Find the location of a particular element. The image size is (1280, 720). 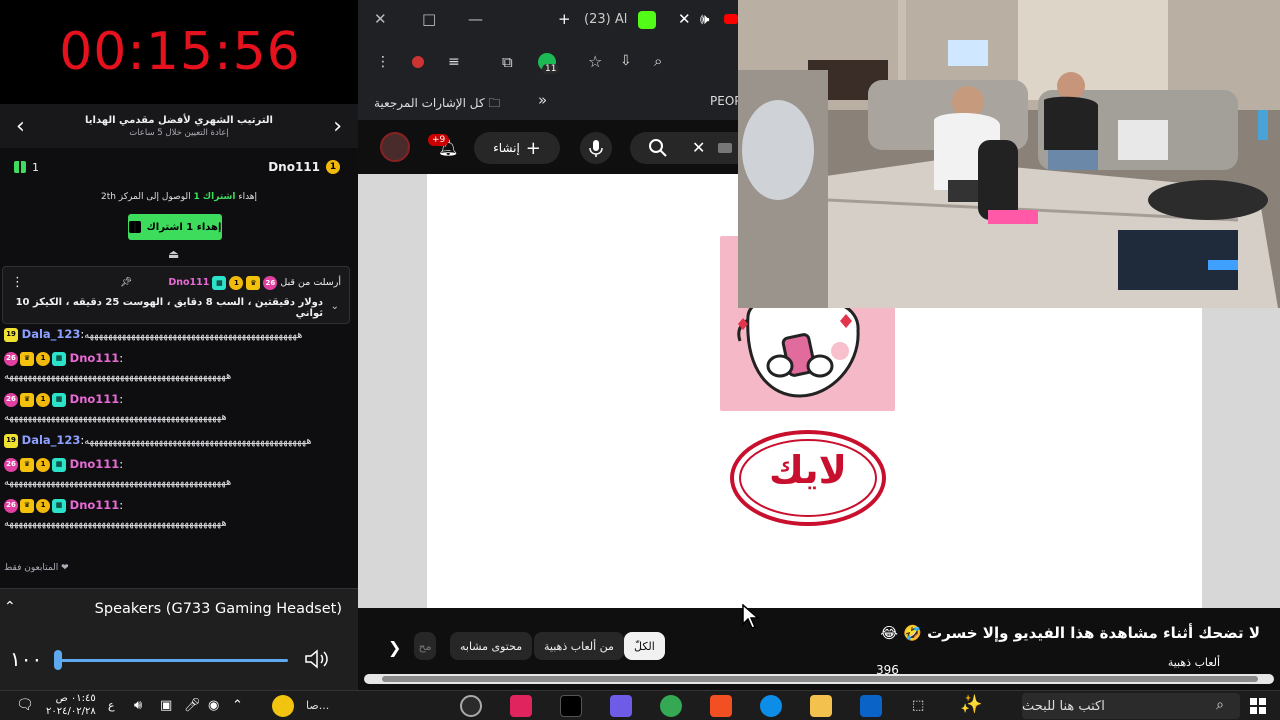

keyboard-icon is located at coordinates (725, 148).